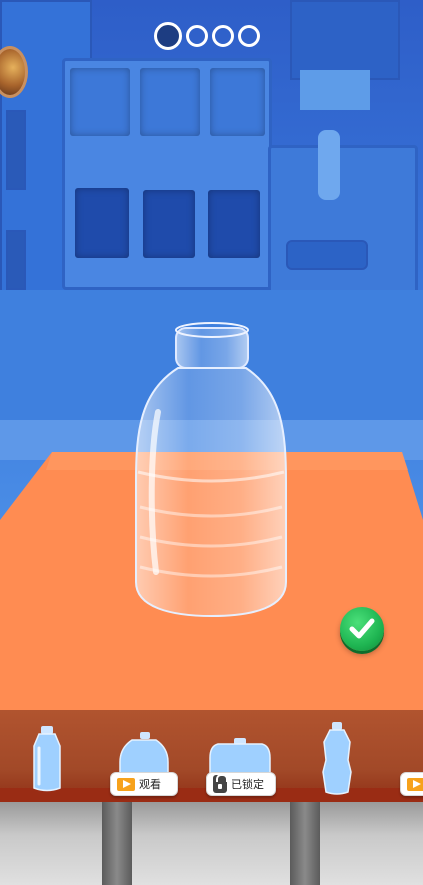 The height and width of the screenshot is (885, 423). What do you see at coordinates (410, 756) in the screenshot?
I see `bottle-option-partial` at bounding box center [410, 756].